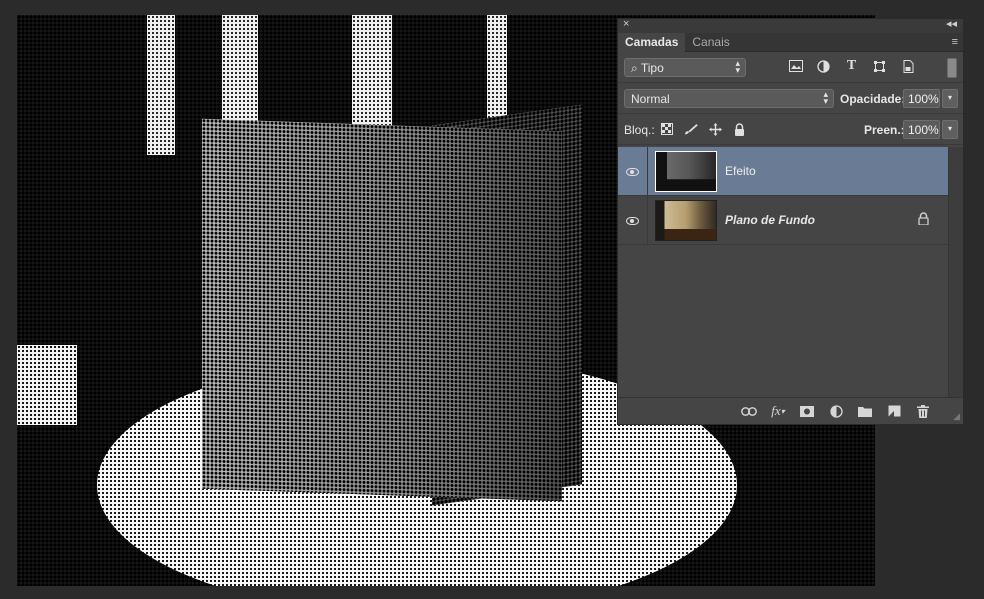 The height and width of the screenshot is (599, 984). I want to click on tab-camadas: Camadas, so click(652, 42).